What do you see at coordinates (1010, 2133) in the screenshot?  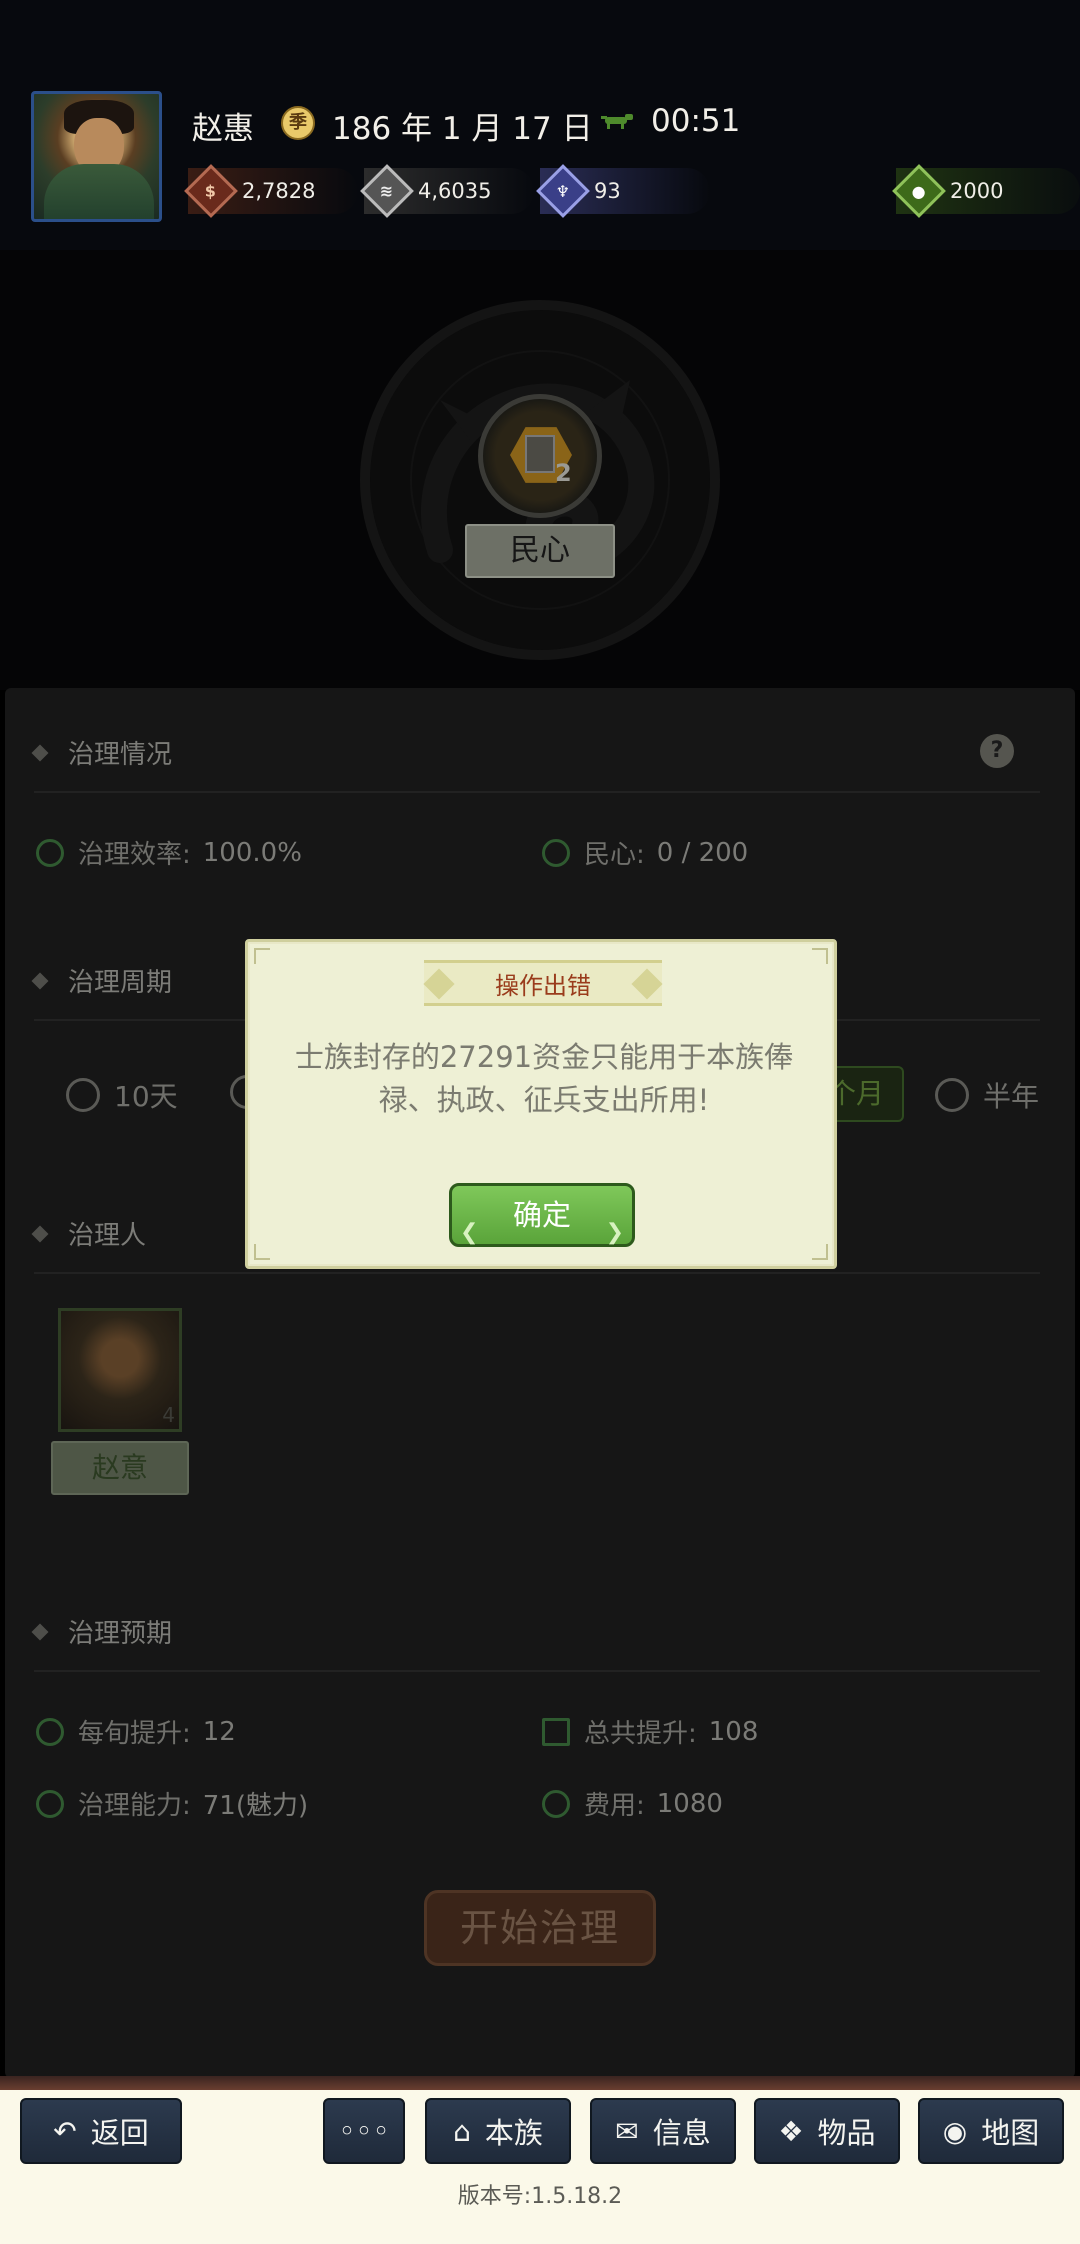 I see `map-label: 地图` at bounding box center [1010, 2133].